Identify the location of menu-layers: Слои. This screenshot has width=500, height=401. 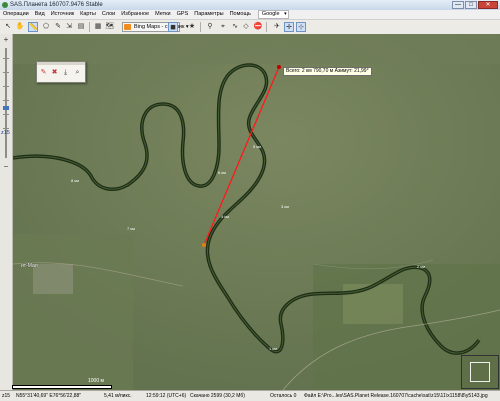
(108, 14).